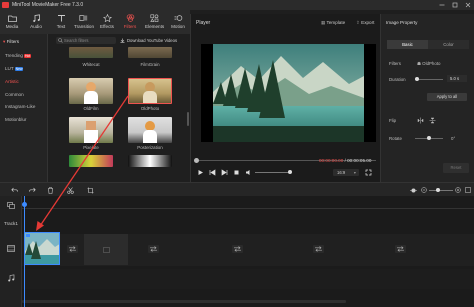  I want to click on crop-icon, so click(90, 190).